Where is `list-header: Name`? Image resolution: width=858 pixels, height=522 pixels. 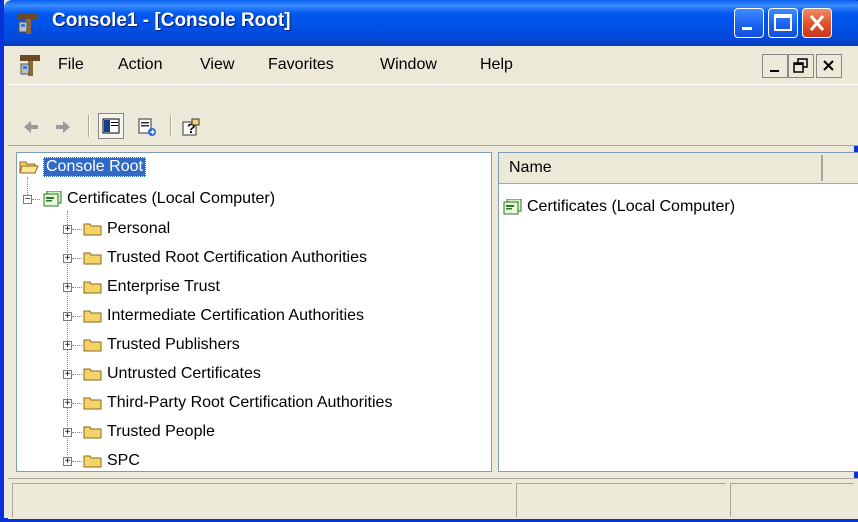
list-header: Name is located at coordinates (678, 168).